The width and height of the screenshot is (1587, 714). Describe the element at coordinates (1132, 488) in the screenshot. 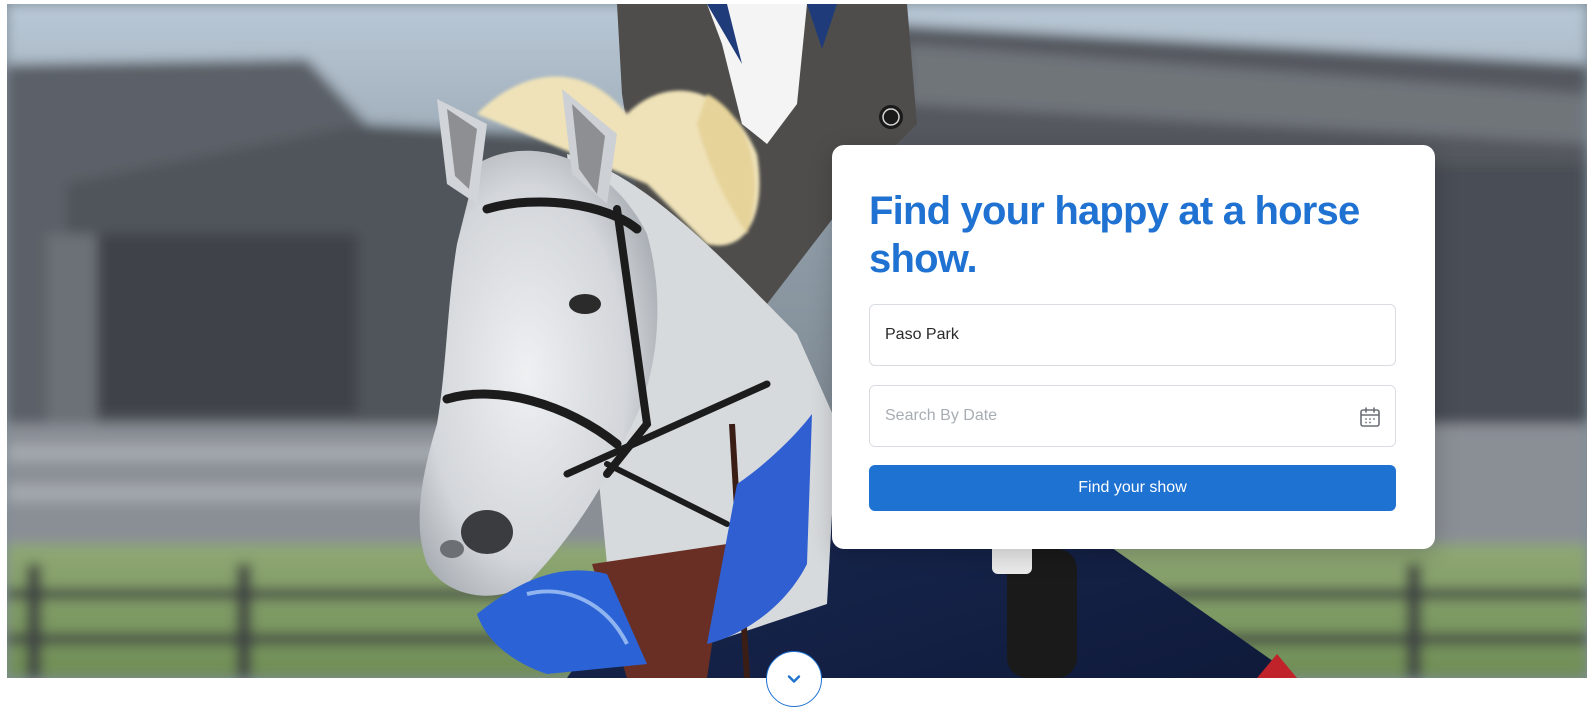

I see `find-your-show-button: Find your show` at that location.